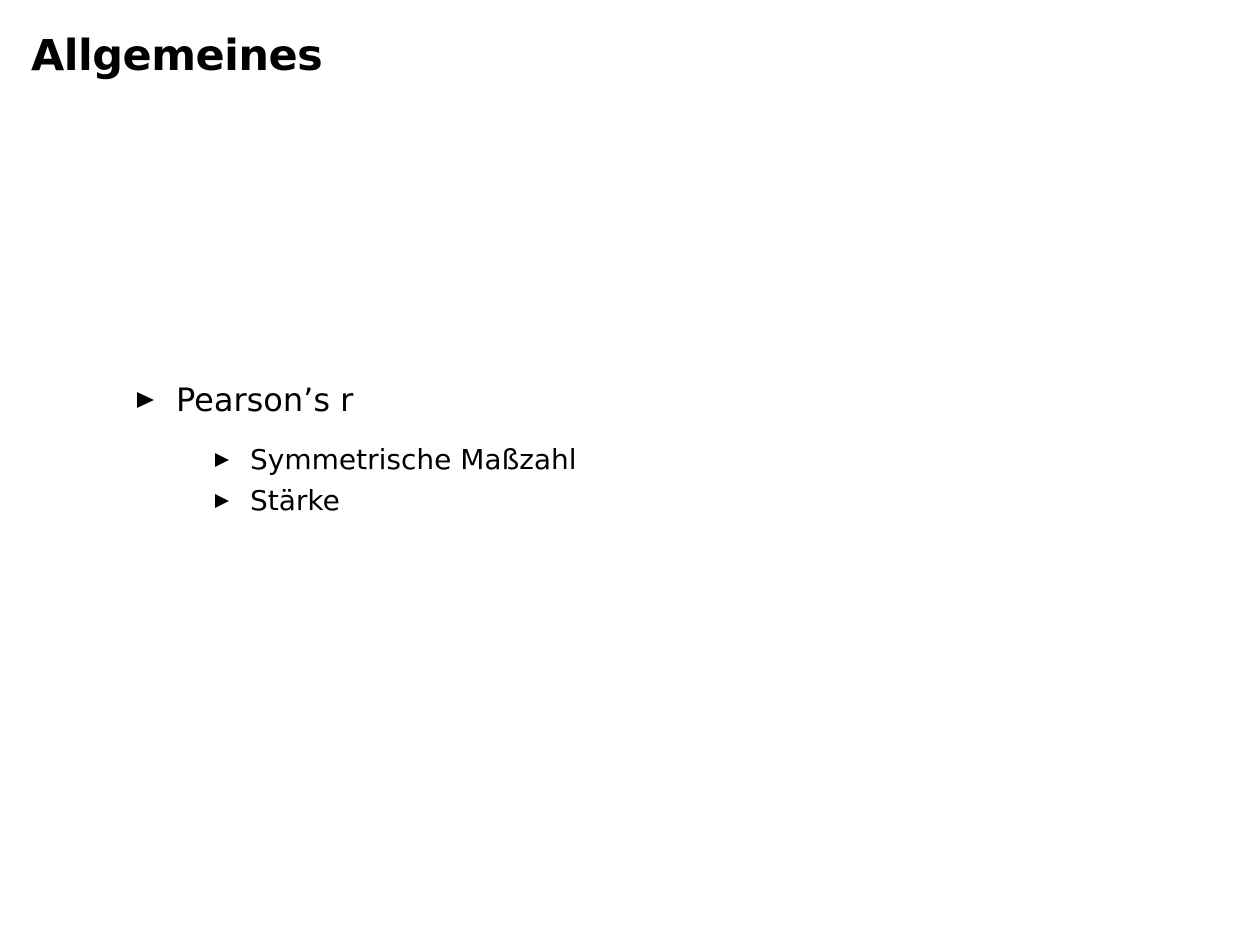 The image size is (1260, 945). I want to click on sublist-item-symmetrische-masszahl: Symmetrische Maßzahl, so click(396, 460).